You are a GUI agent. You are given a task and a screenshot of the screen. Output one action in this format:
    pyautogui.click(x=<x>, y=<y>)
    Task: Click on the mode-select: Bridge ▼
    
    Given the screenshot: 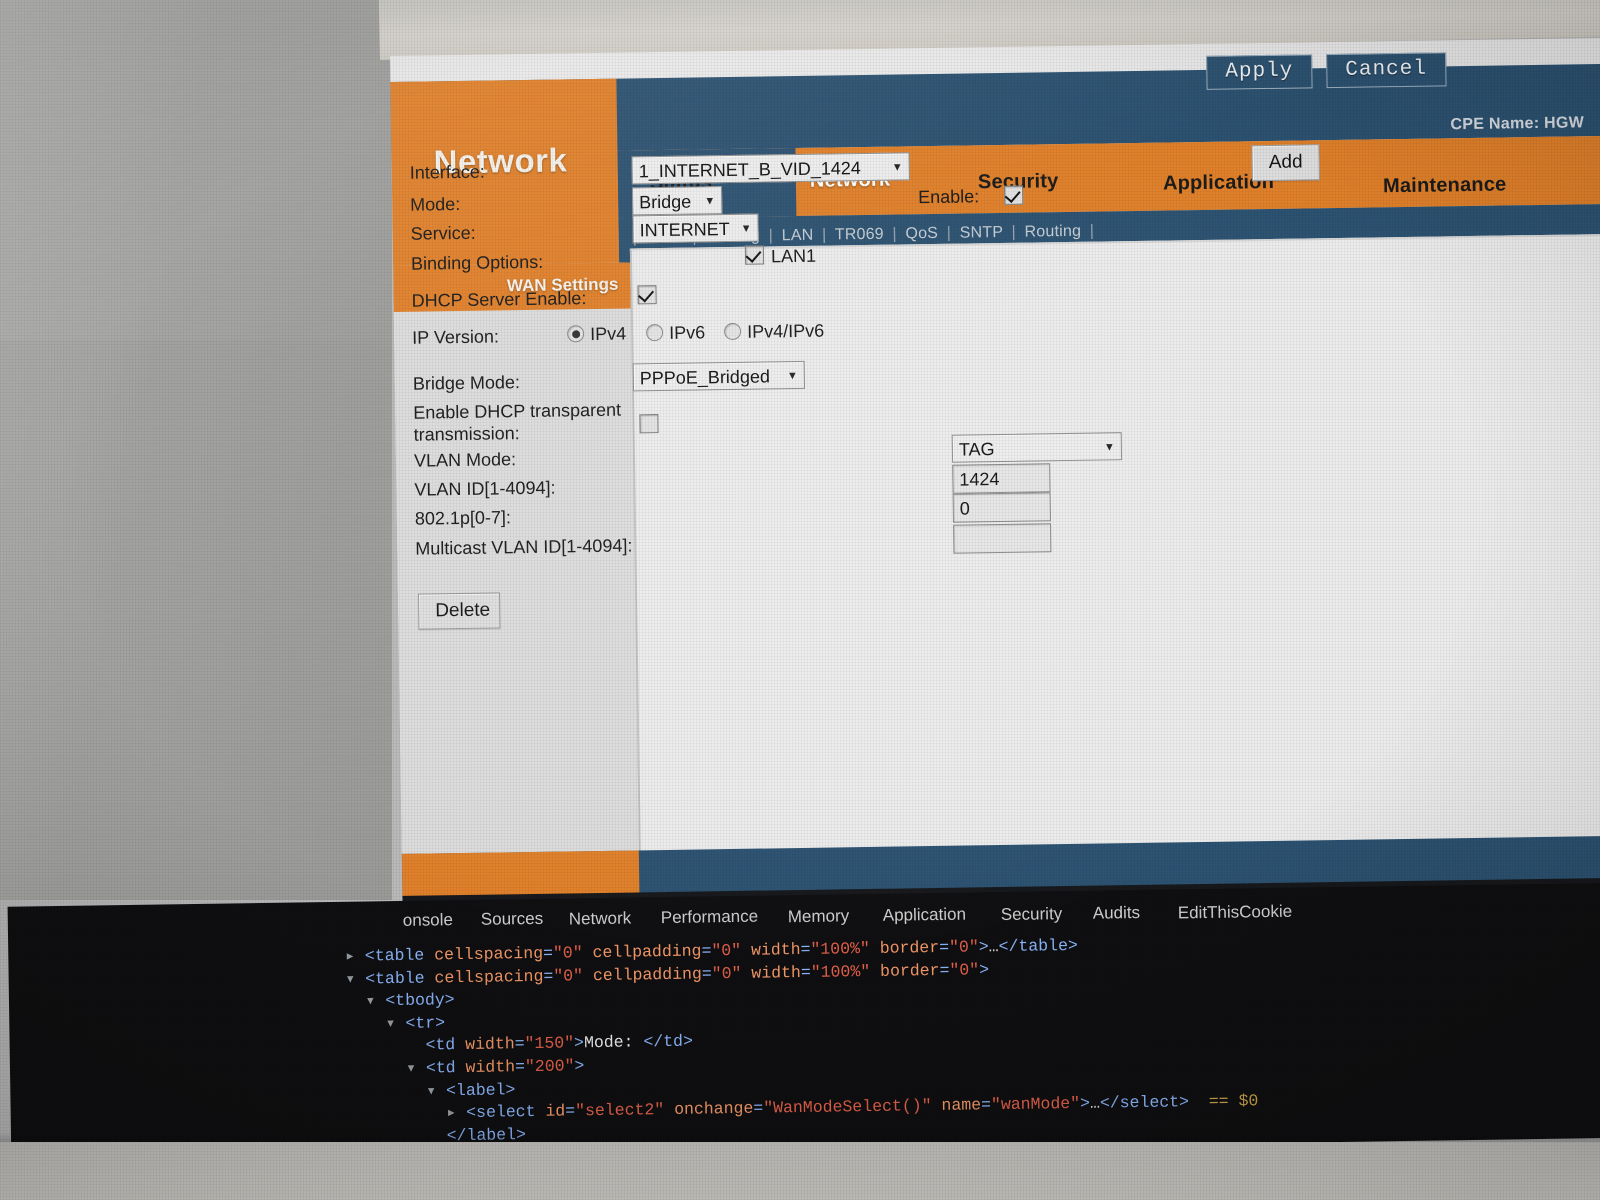 What is the action you would take?
    pyautogui.click(x=677, y=201)
    